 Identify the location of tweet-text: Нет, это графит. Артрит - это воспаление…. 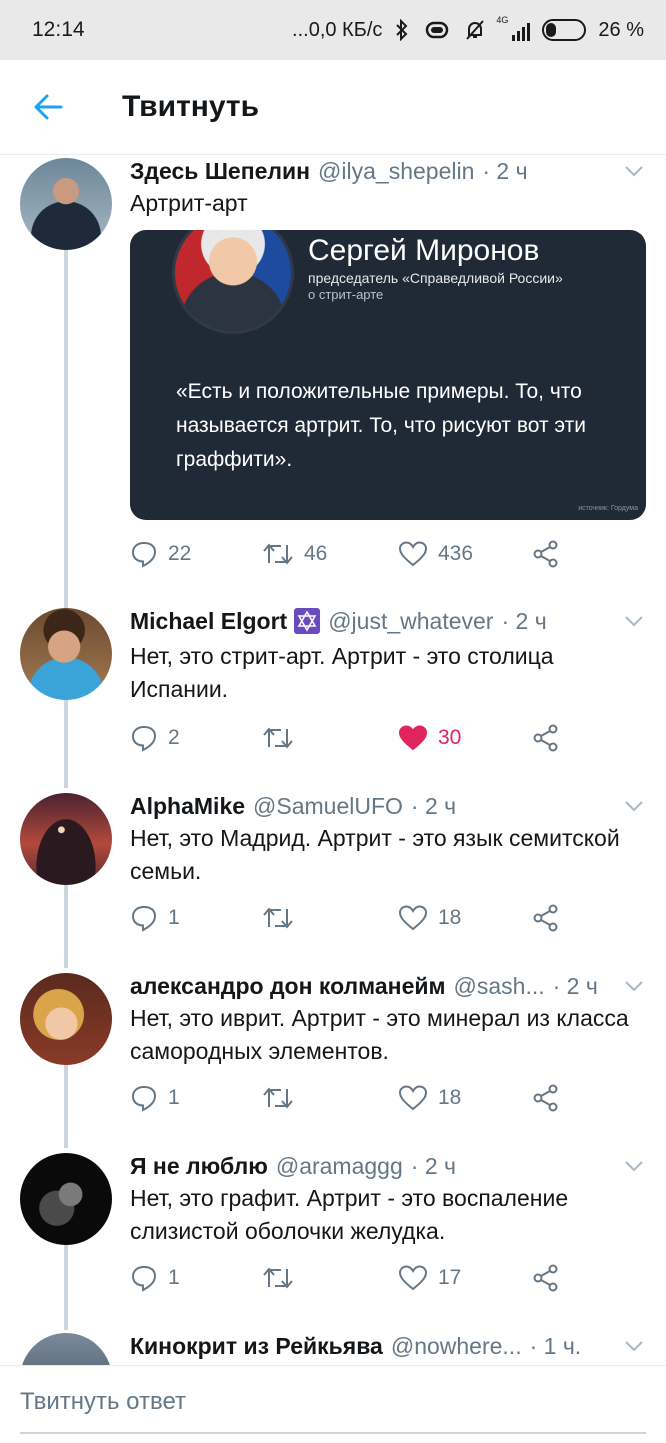
(349, 1214).